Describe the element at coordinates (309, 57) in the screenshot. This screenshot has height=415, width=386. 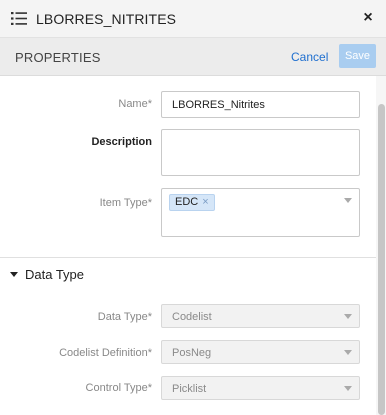
I see `cancel-button: Cancel` at that location.